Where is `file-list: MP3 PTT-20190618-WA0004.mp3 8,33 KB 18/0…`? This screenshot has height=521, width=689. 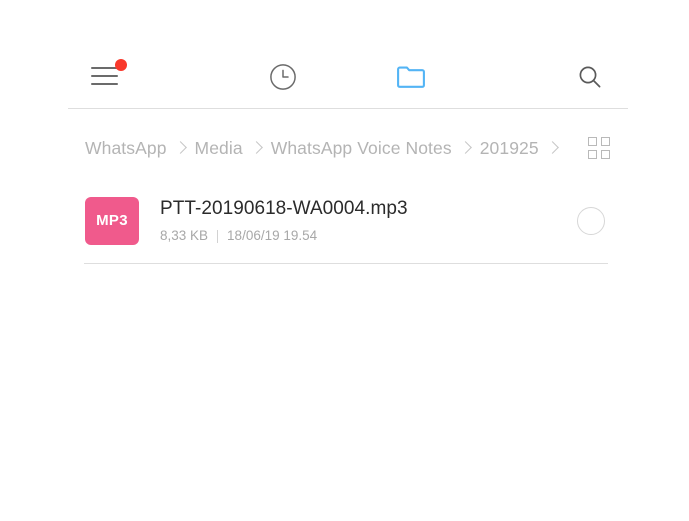 file-list: MP3 PTT-20190618-WA0004.mp3 8,33 KB 18/0… is located at coordinates (346, 221).